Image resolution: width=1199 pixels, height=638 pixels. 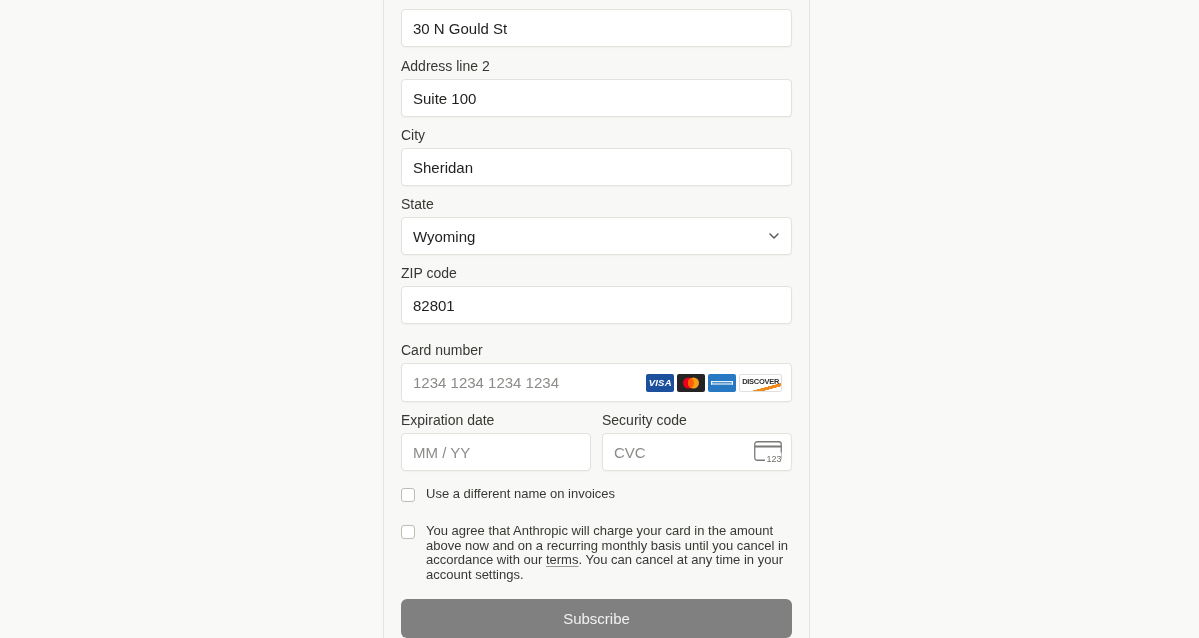 What do you see at coordinates (418, 204) in the screenshot?
I see `field-label: State` at bounding box center [418, 204].